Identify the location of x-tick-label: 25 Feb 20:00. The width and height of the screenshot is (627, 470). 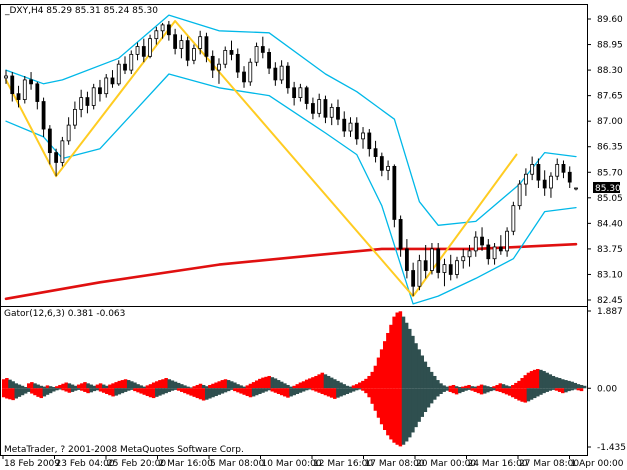
(136, 464).